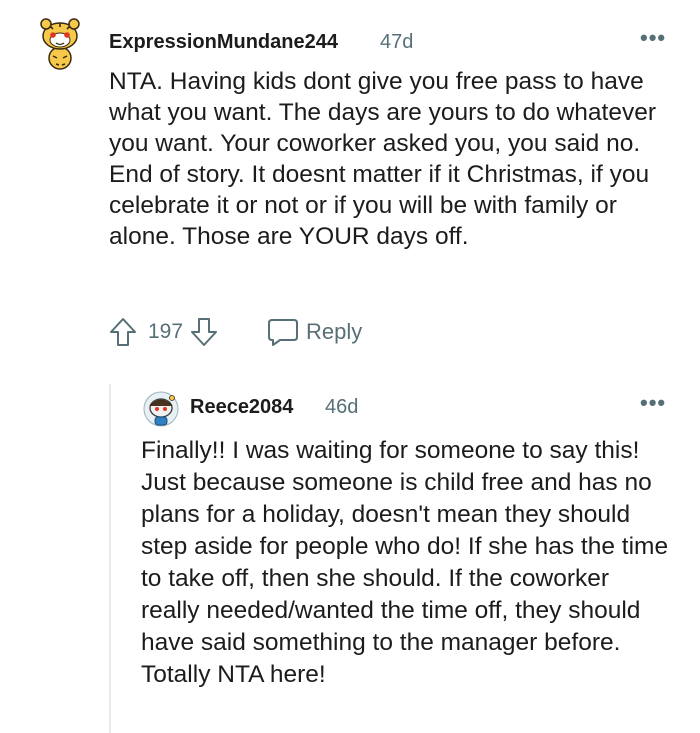 This screenshot has height=733, width=700. I want to click on timestamp: 46d, so click(342, 407).